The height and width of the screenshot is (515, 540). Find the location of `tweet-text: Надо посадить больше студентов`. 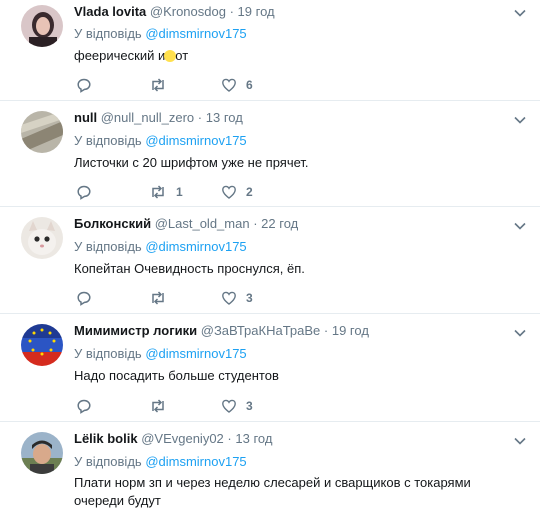

tweet-text: Надо посадить больше студентов is located at coordinates (176, 375).